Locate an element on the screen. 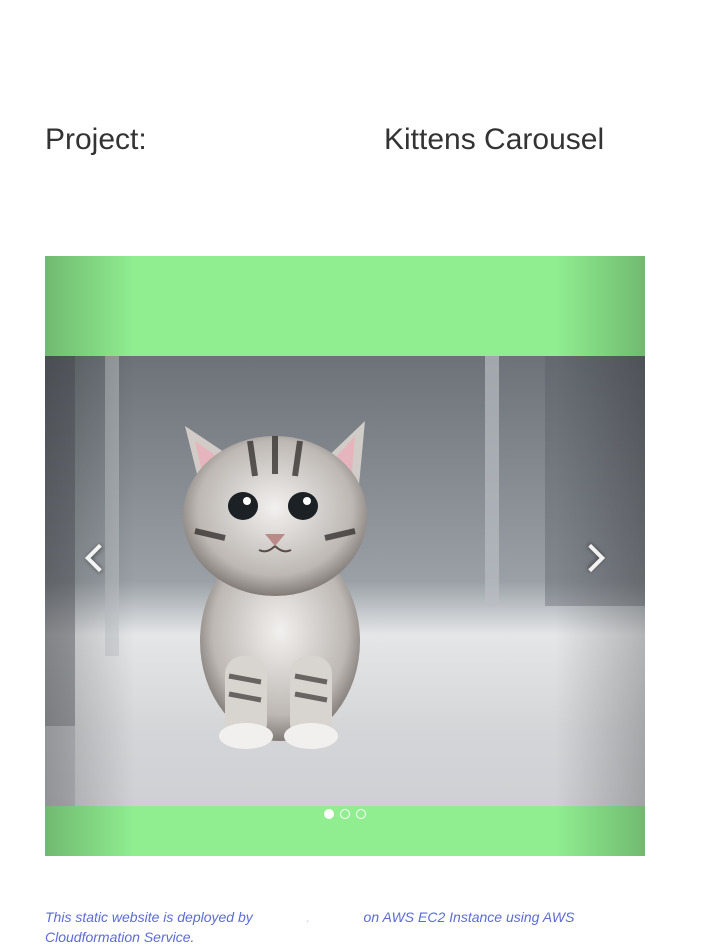 The width and height of the screenshot is (702, 948). chevron-left-icon is located at coordinates (99, 558).